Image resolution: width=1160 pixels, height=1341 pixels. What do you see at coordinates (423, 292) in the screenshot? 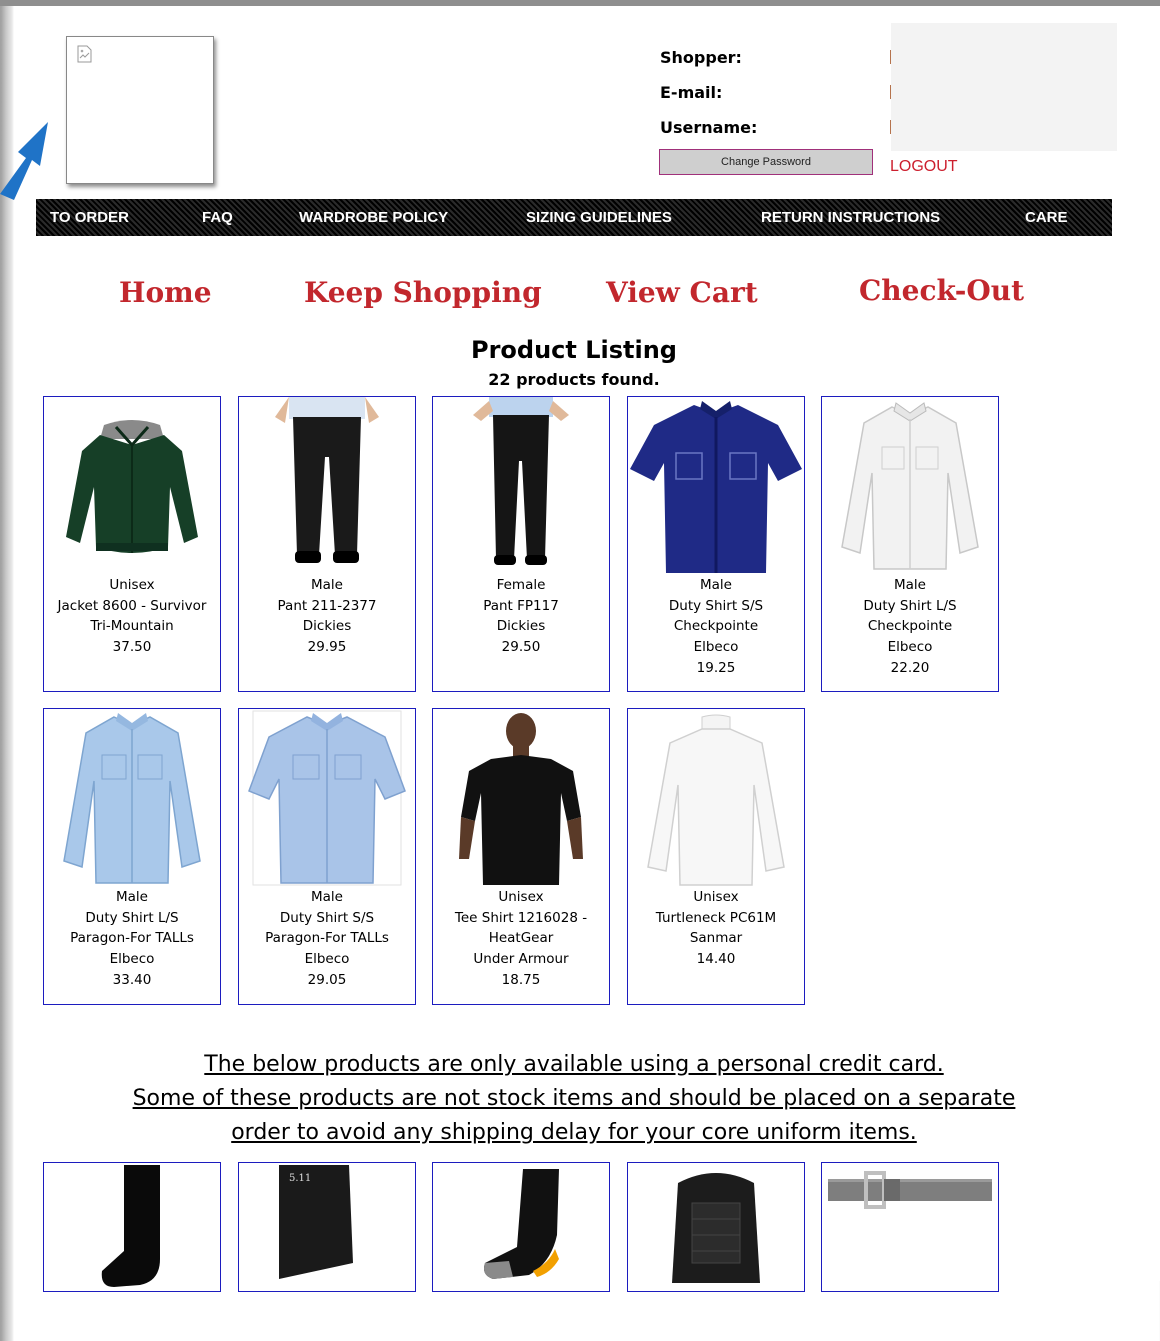
I see `keep-shopping-link: Keep Shopping` at bounding box center [423, 292].